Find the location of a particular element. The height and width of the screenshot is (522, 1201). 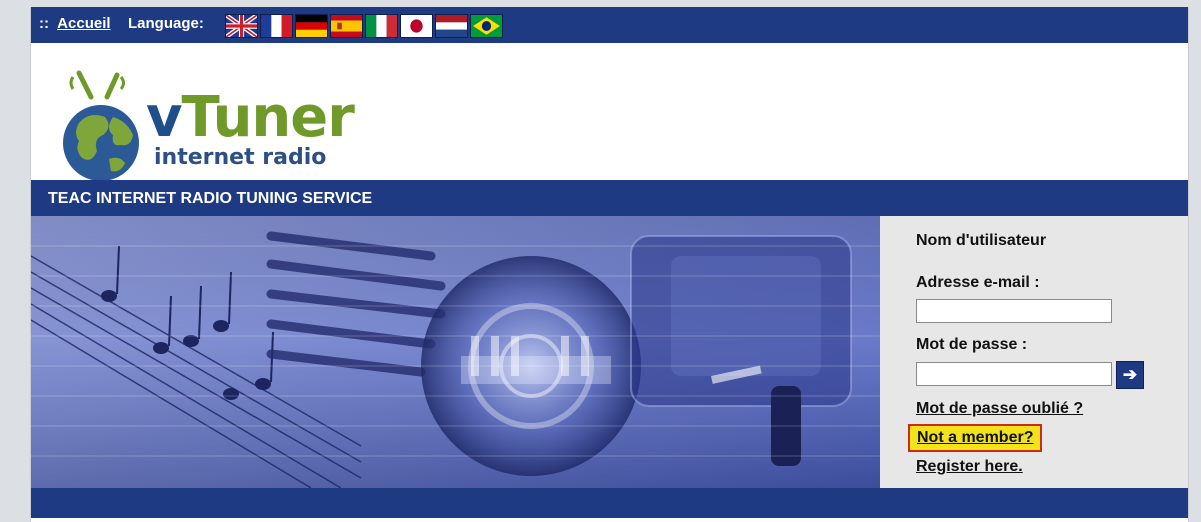

home-nav: :: Accueil is located at coordinates (75, 23).